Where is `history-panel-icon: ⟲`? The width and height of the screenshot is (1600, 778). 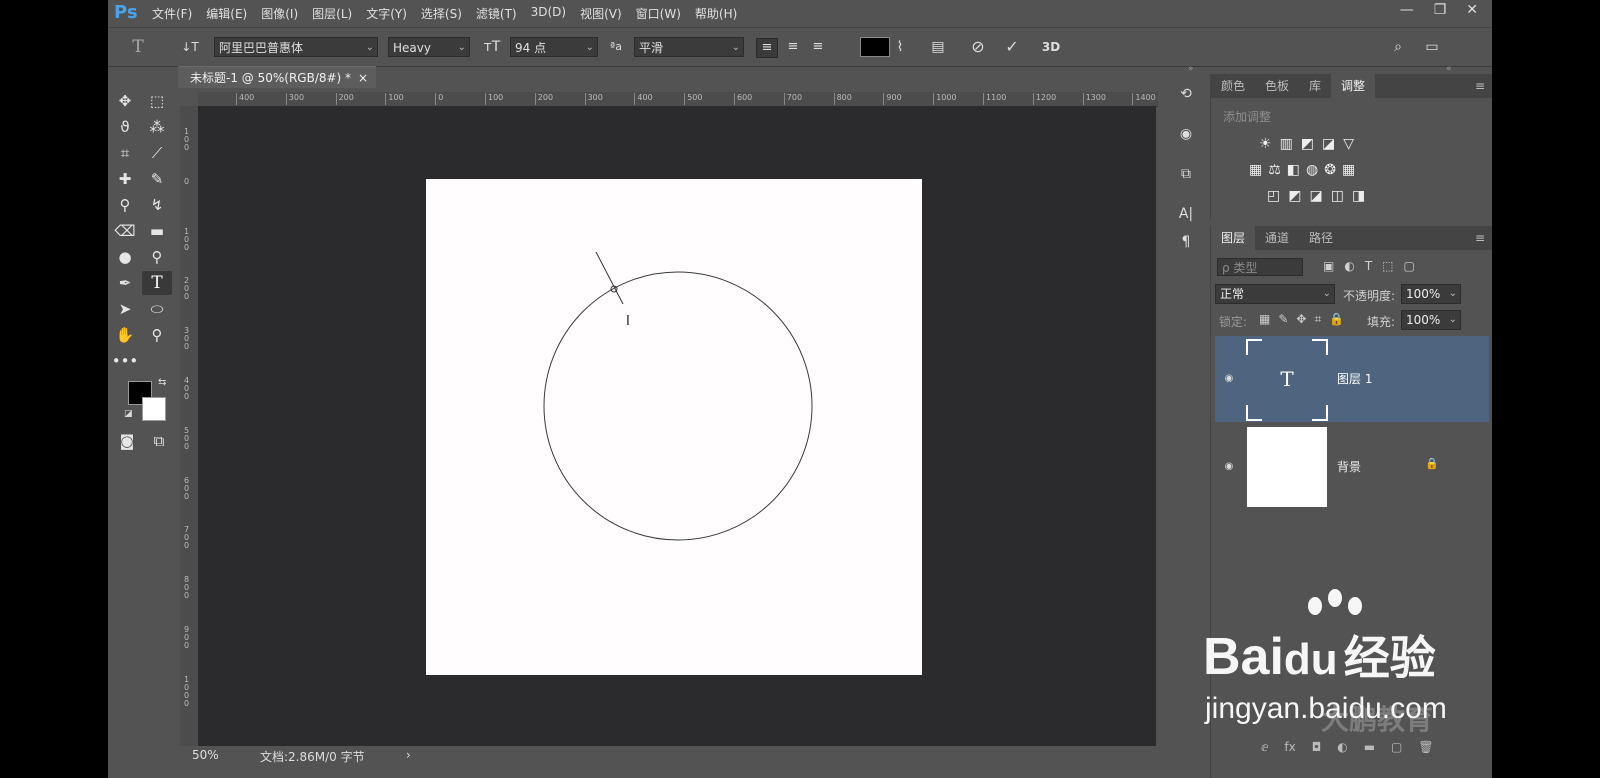 history-panel-icon: ⟲ is located at coordinates (1186, 94).